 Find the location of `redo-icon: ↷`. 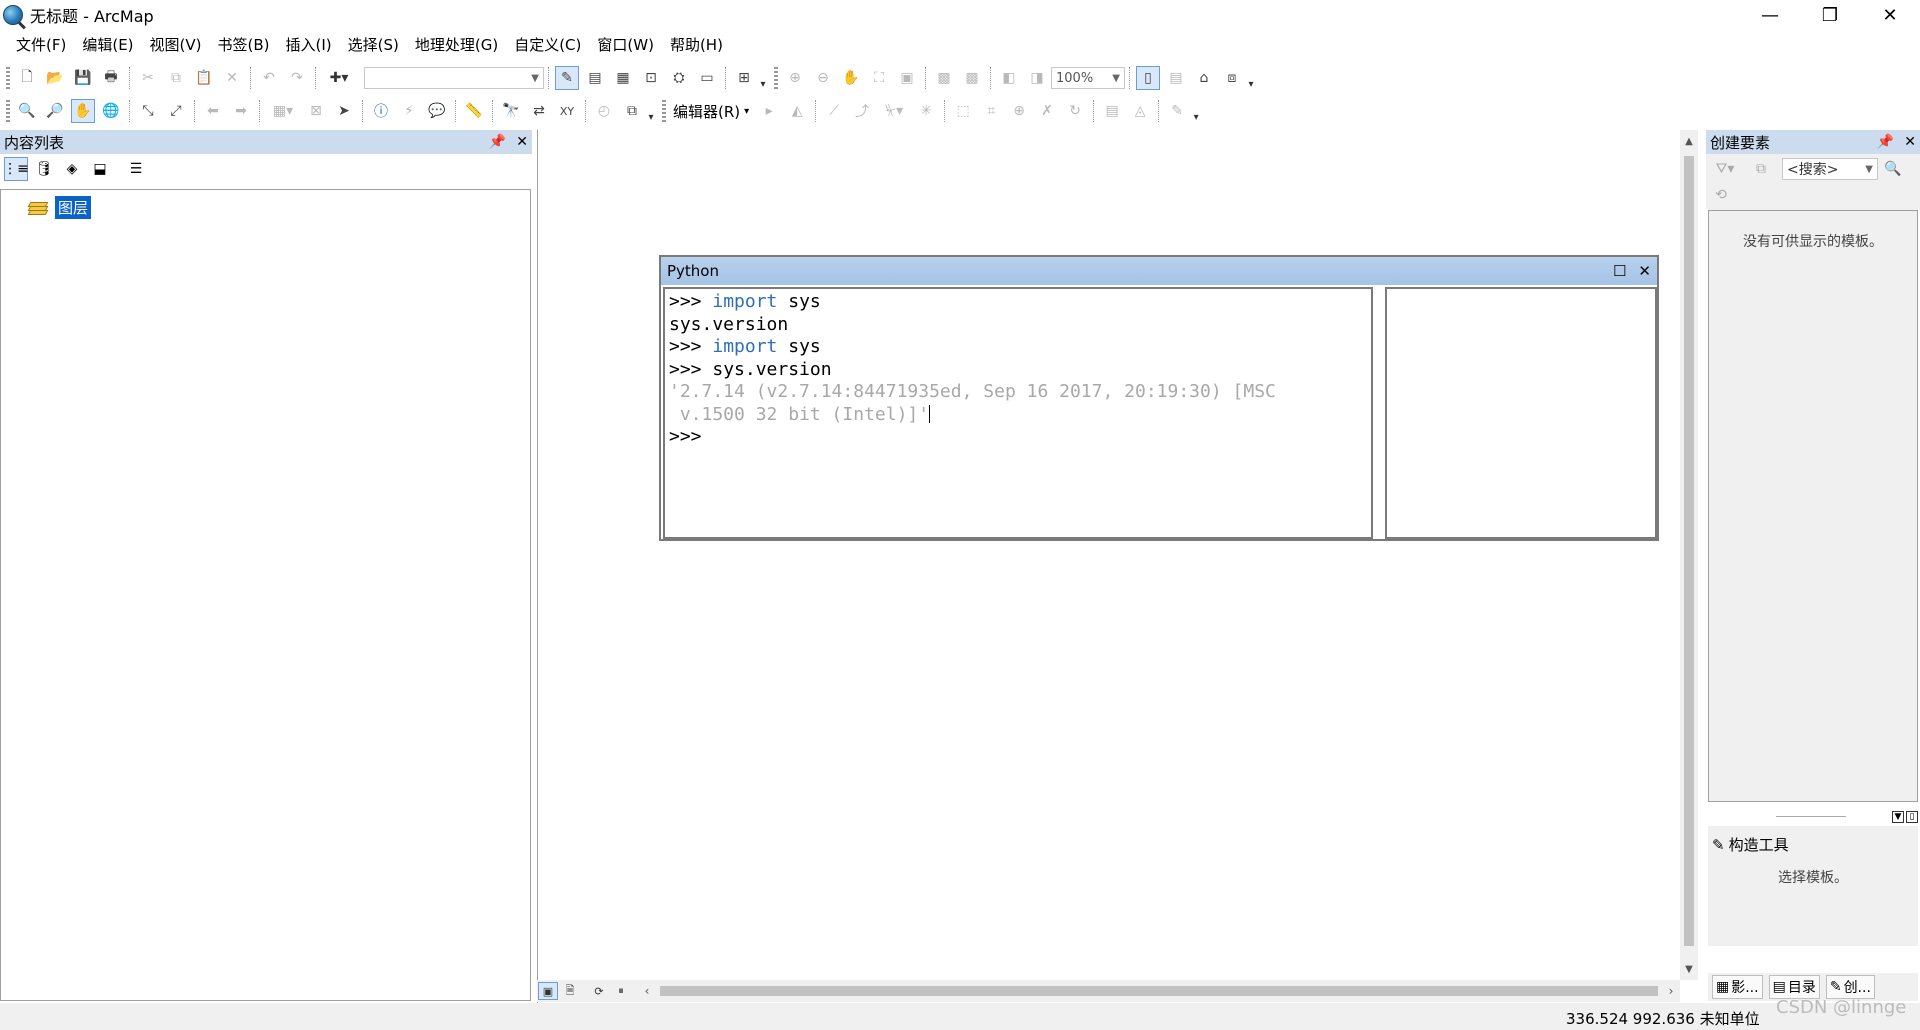

redo-icon: ↷ is located at coordinates (297, 78).